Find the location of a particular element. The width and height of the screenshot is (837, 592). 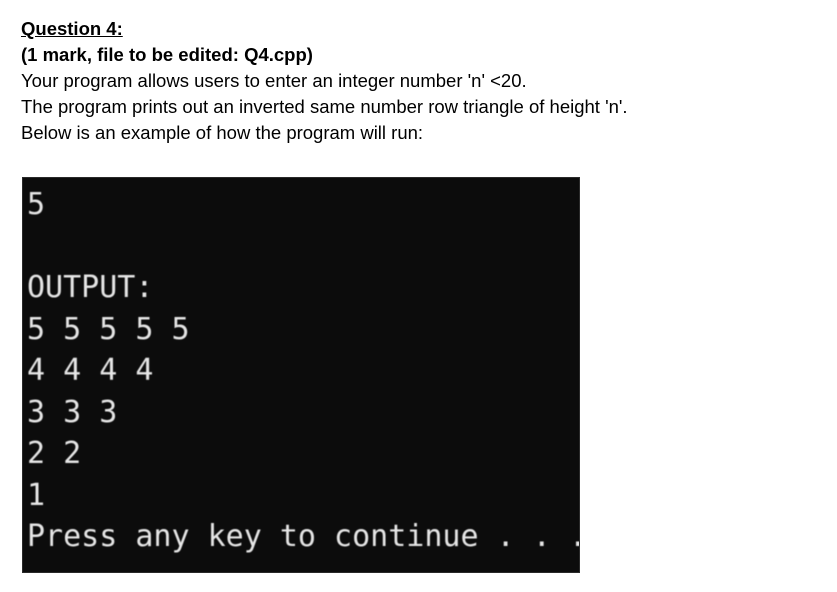

console-row-4: 2 2 is located at coordinates (54, 453).